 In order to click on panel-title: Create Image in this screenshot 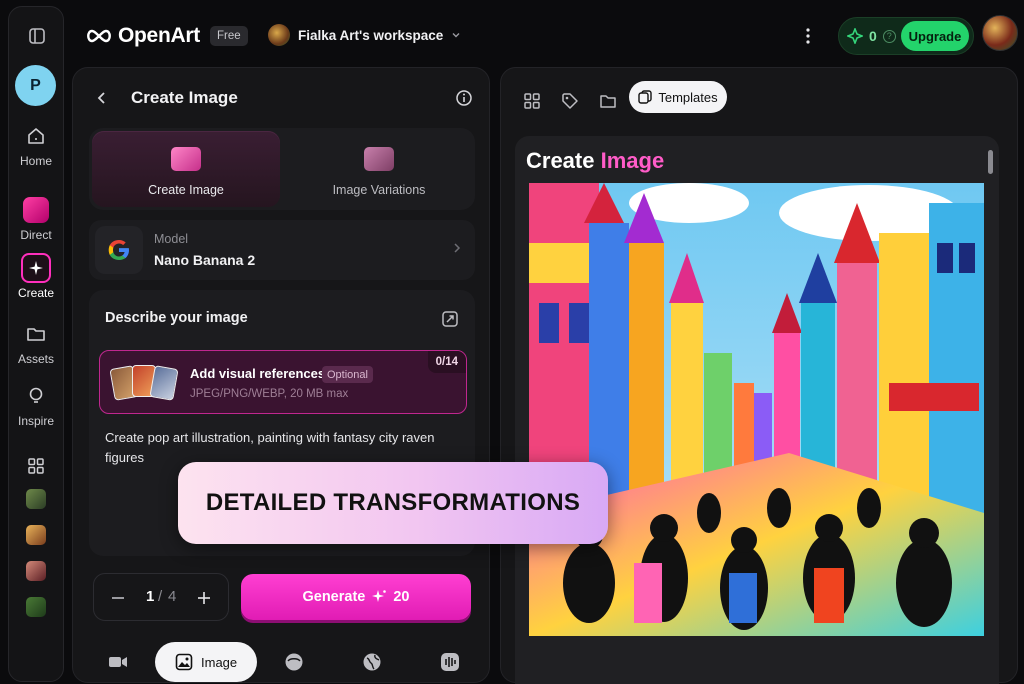, I will do `click(184, 97)`.